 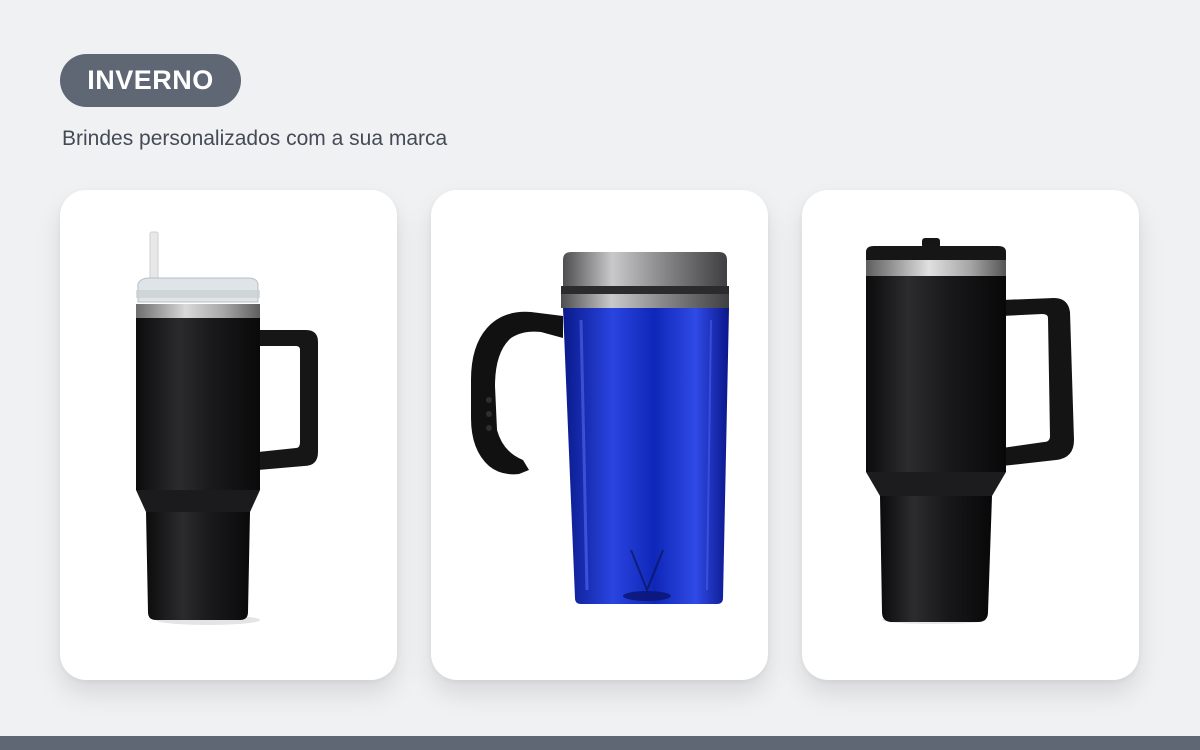 What do you see at coordinates (150, 80) in the screenshot?
I see `category-badge: INVERNO` at bounding box center [150, 80].